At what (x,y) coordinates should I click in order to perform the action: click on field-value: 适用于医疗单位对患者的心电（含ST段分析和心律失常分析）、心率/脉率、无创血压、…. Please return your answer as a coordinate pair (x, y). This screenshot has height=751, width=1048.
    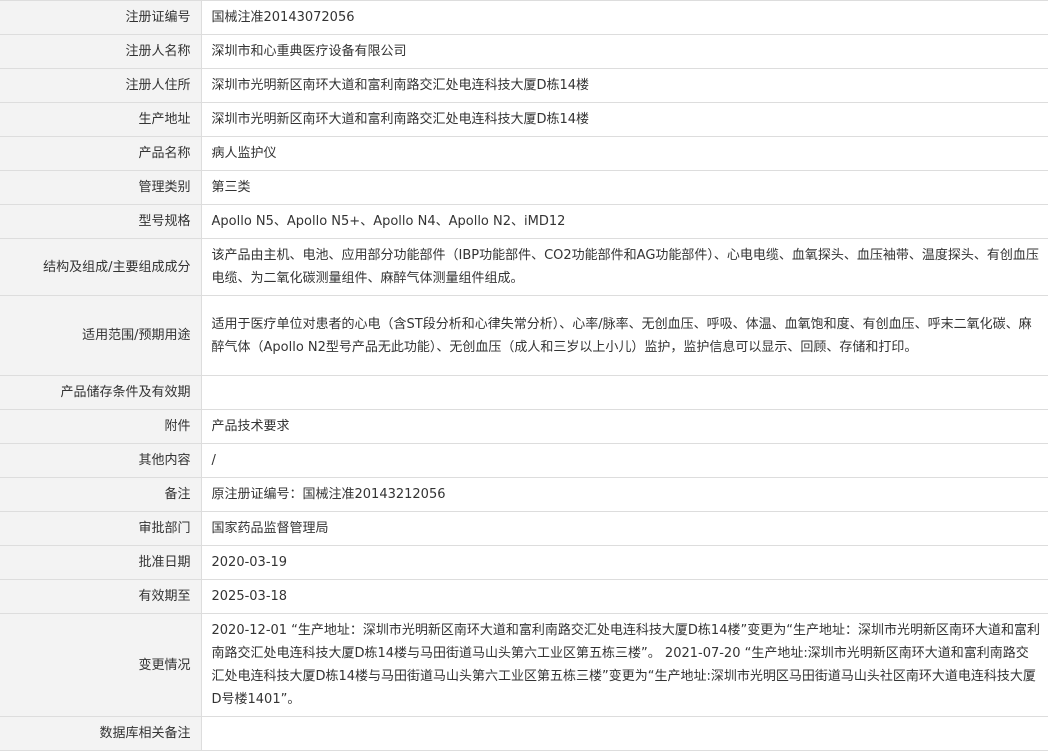
    Looking at the image, I should click on (624, 335).